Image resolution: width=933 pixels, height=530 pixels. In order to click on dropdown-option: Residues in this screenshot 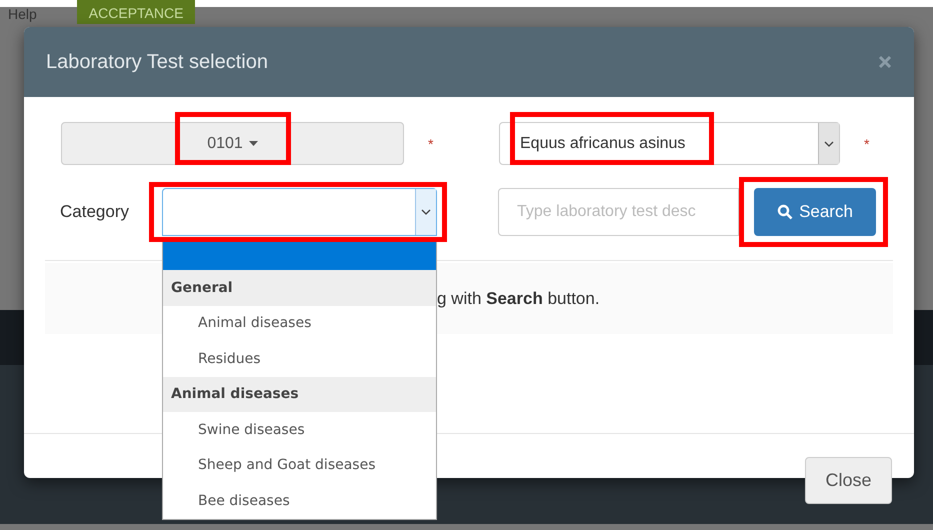, I will do `click(299, 358)`.